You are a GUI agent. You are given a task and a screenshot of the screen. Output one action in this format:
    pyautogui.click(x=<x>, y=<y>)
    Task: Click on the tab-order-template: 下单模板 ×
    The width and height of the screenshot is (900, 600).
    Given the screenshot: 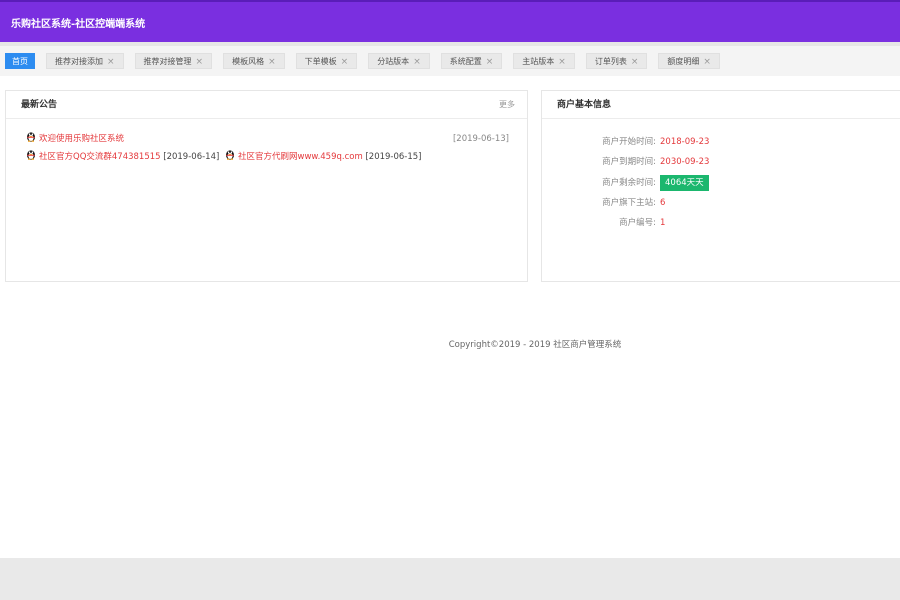 What is the action you would take?
    pyautogui.click(x=326, y=61)
    